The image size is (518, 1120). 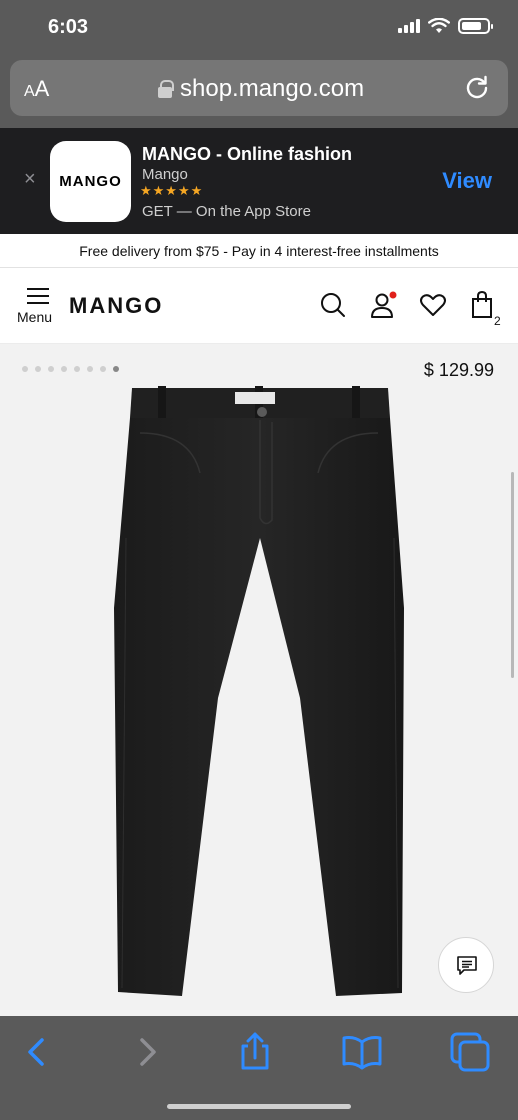 I want to click on cellular-signal-icon, so click(x=409, y=26).